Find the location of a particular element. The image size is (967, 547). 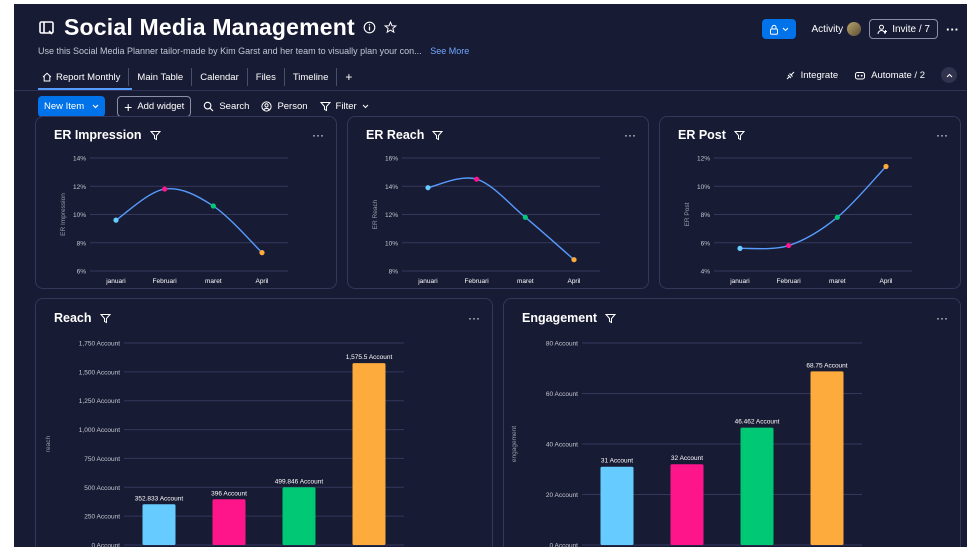

filter-button: Filter is located at coordinates (344, 106).